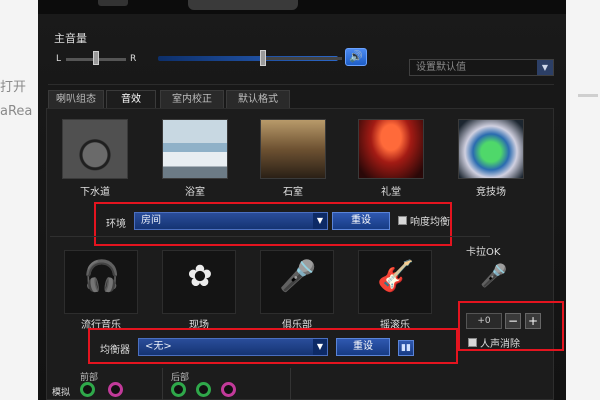 Image resolution: width=600 pixels, height=400 pixels. Describe the element at coordinates (258, 99) in the screenshot. I see `tab-default-format: 默认格式` at that location.